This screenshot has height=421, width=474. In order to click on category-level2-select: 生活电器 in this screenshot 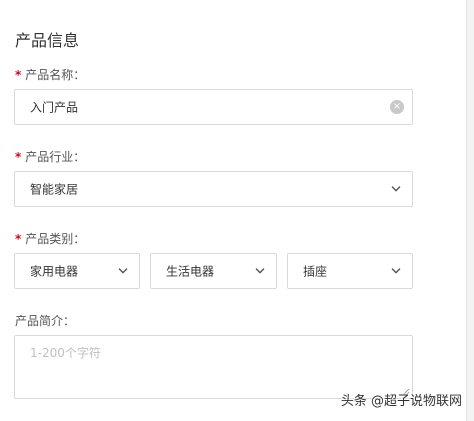, I will do `click(213, 271)`.